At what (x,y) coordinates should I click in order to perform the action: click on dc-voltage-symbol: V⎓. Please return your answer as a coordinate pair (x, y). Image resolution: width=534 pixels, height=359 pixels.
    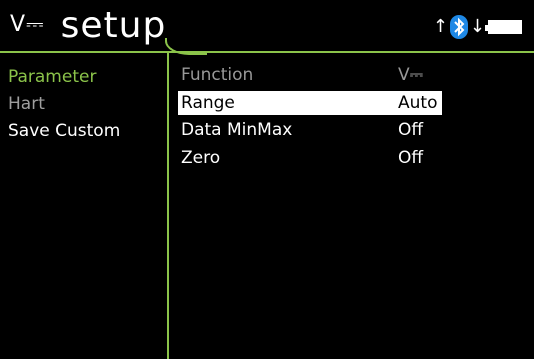
    Looking at the image, I should click on (27, 24).